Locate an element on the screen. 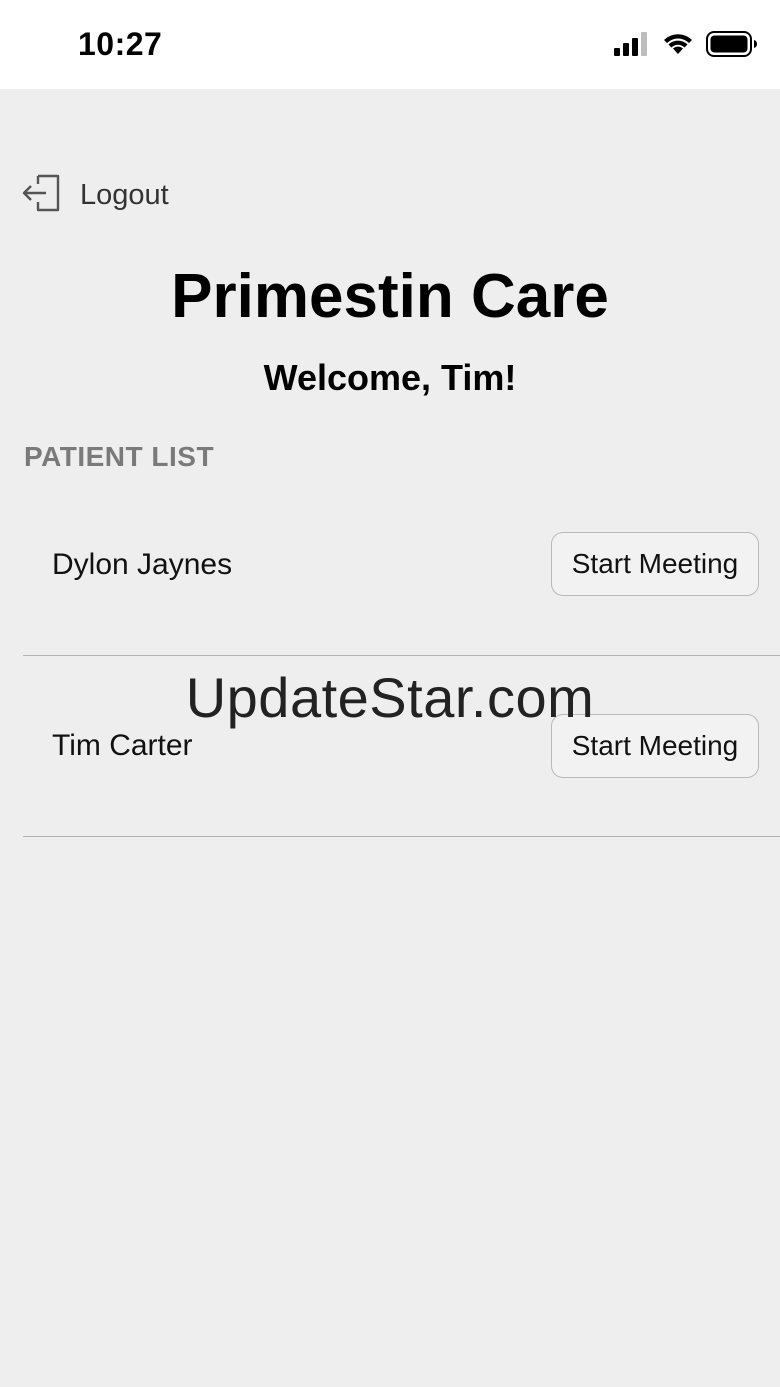  welcome-message: Welcome, Tim! is located at coordinates (390, 377).